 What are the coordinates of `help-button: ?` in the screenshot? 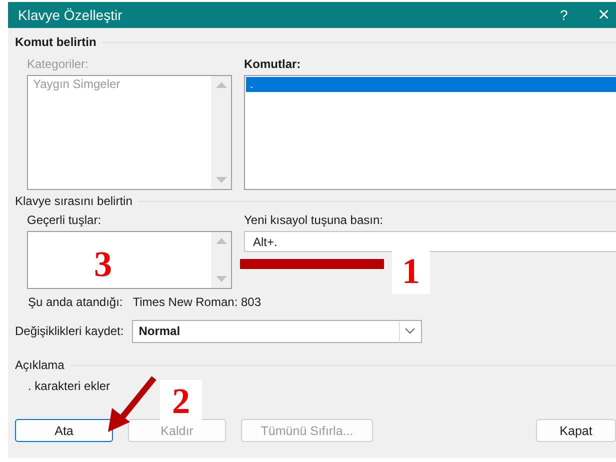 It's located at (570, 15).